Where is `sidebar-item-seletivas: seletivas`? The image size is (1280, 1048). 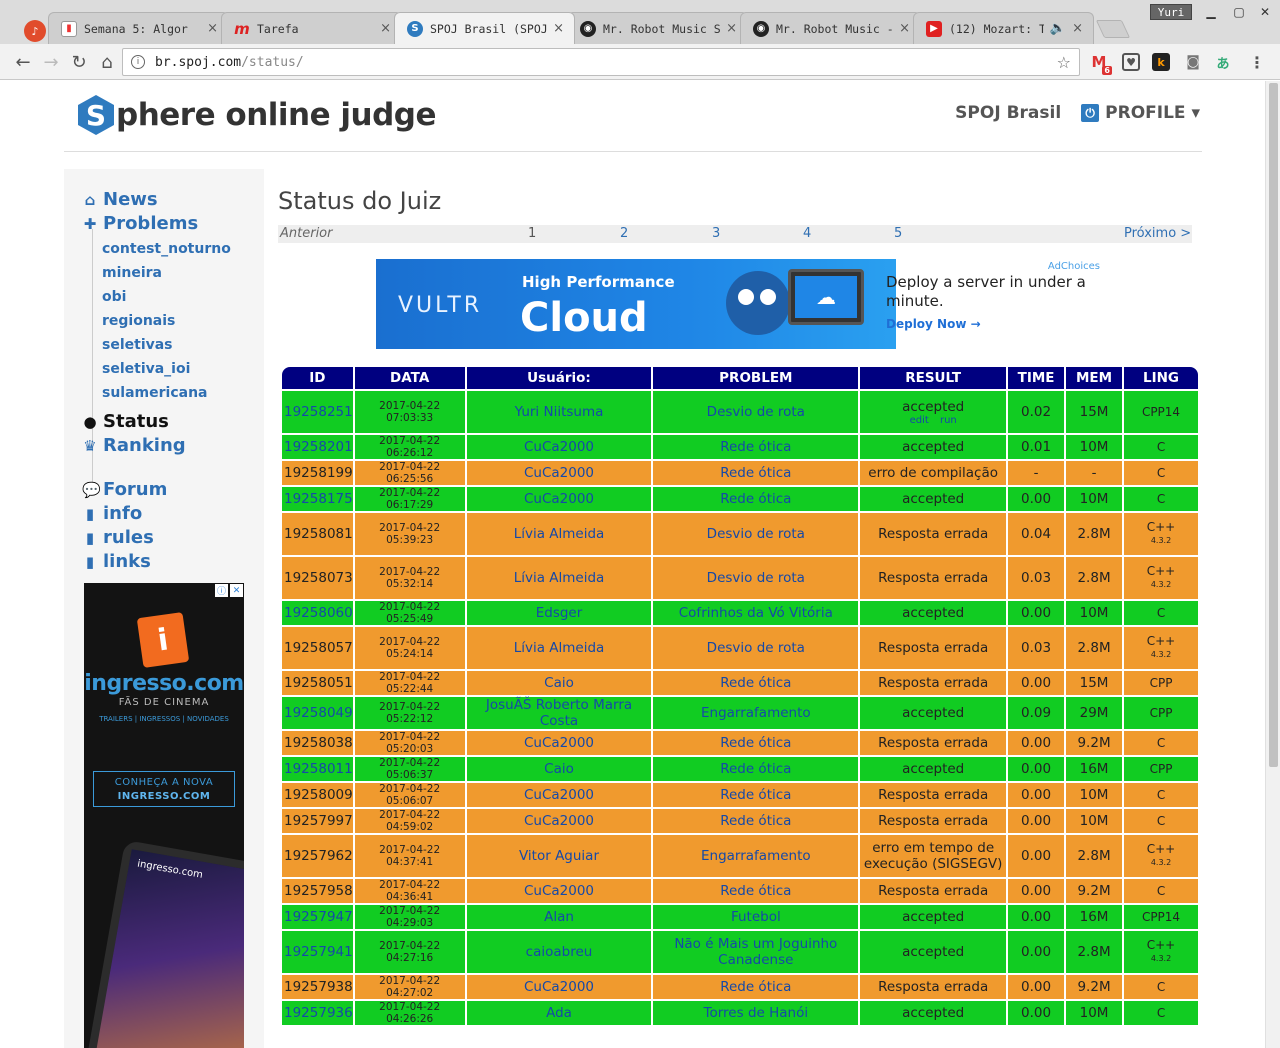
sidebar-item-seletivas: seletivas is located at coordinates (137, 345).